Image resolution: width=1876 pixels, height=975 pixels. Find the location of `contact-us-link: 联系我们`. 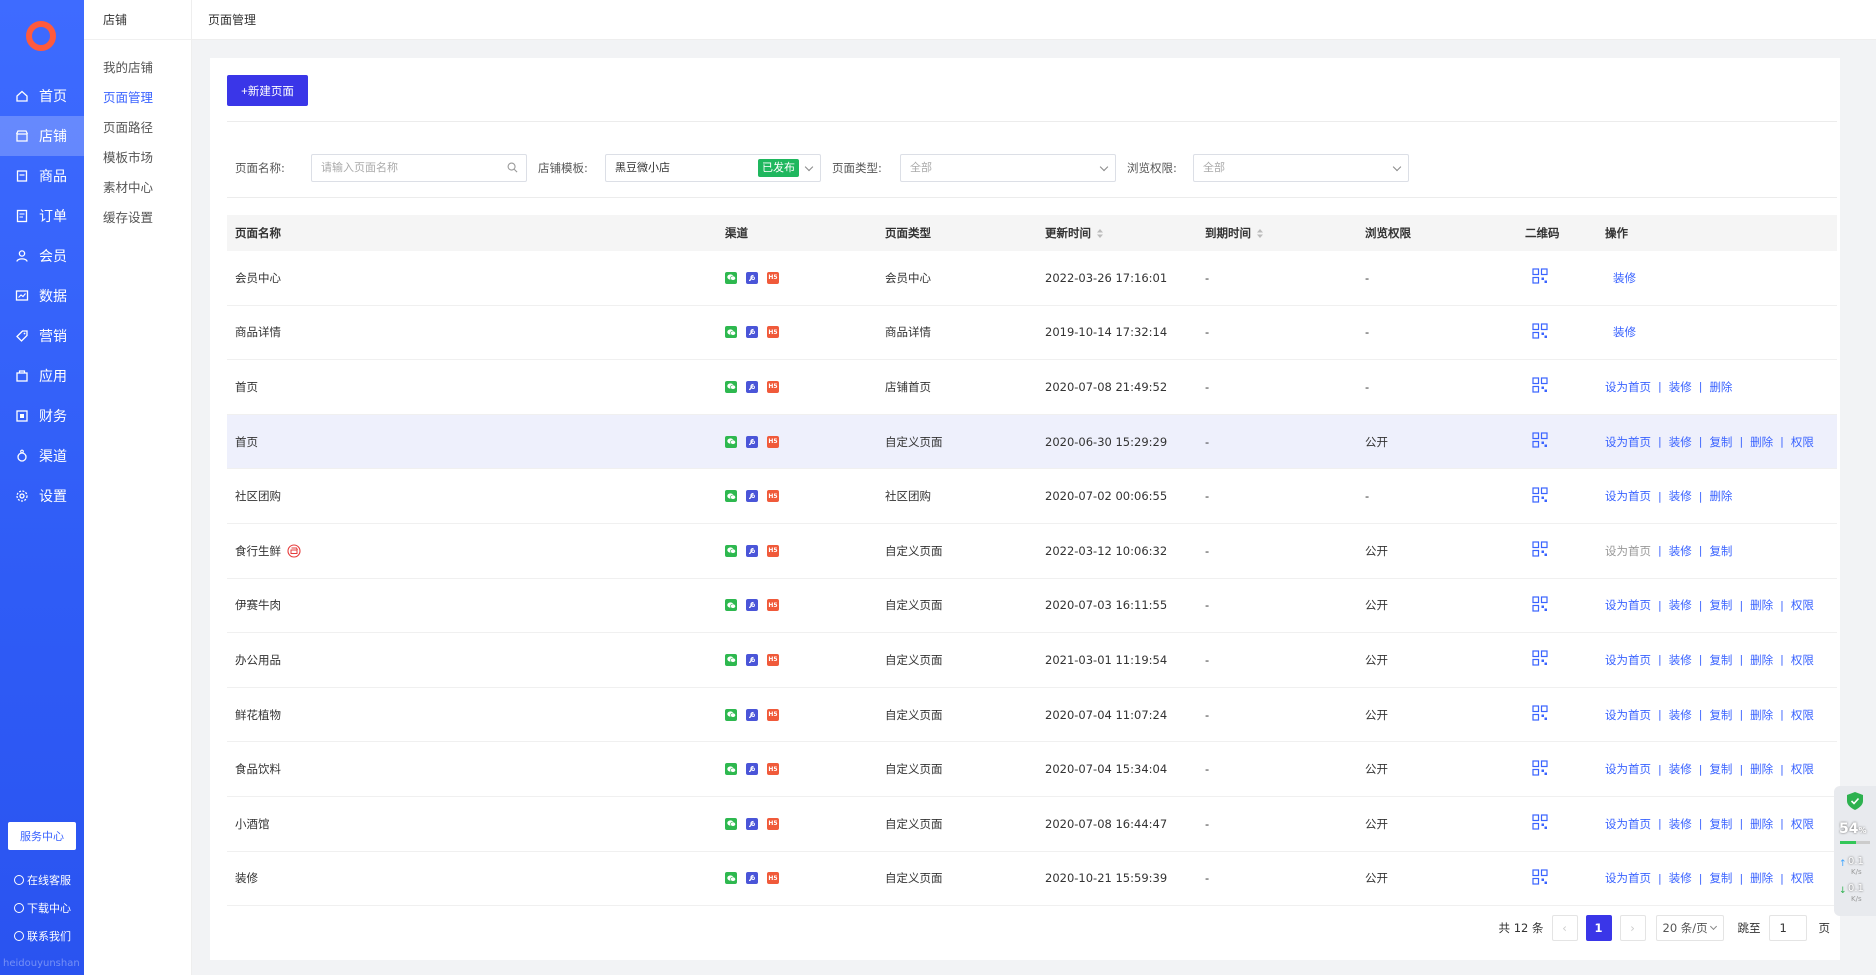

contact-us-link: 联系我们 is located at coordinates (49, 936).